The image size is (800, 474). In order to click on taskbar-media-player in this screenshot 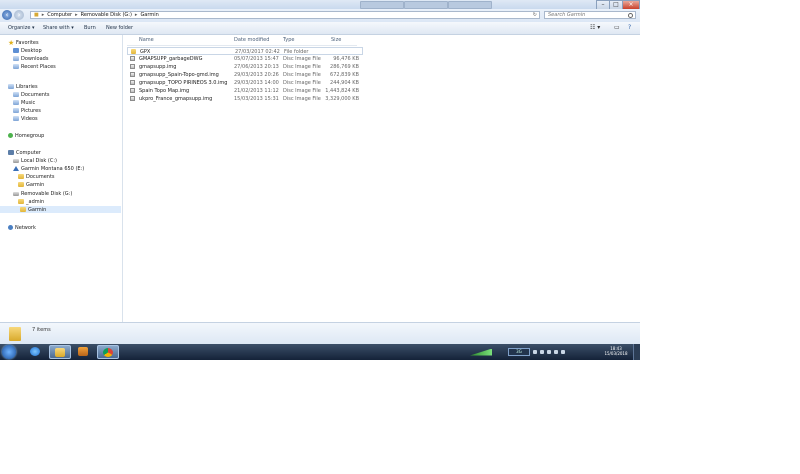, I will do `click(84, 352)`.